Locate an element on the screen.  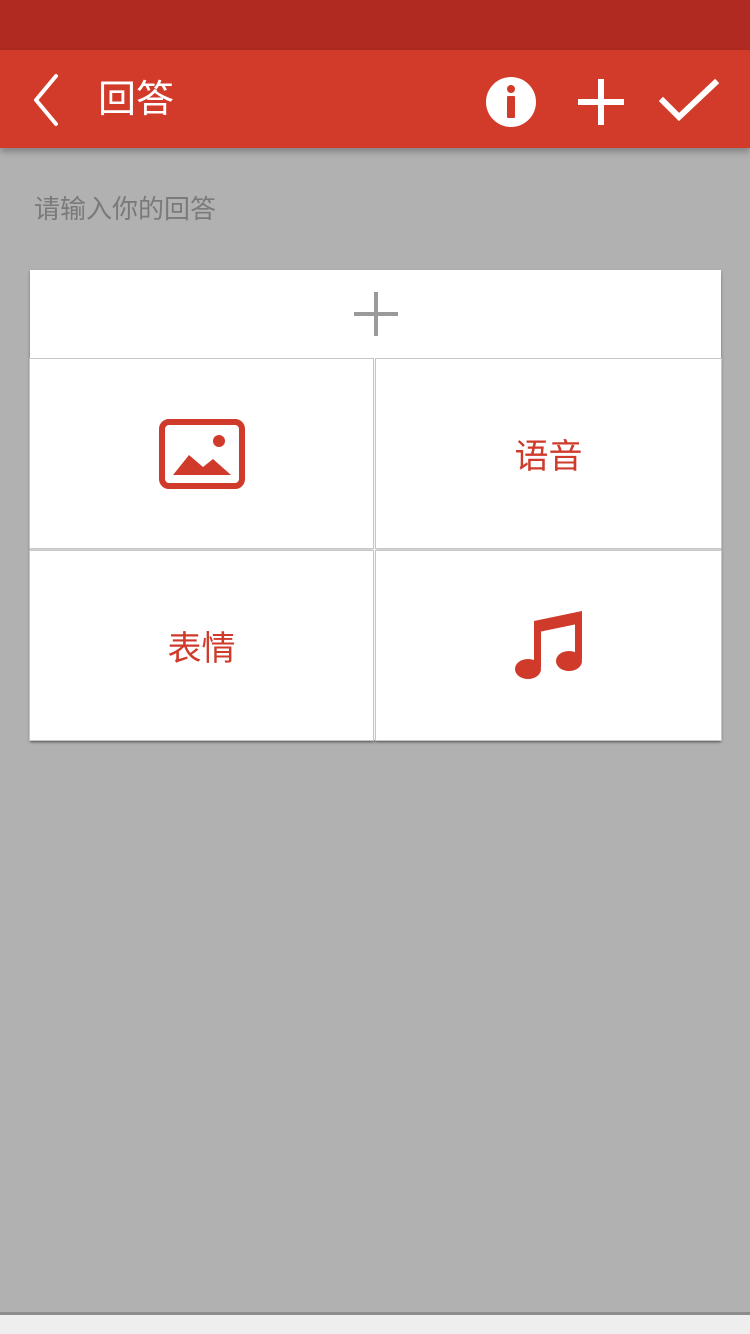
emoji-option: 表情 is located at coordinates (201, 645).